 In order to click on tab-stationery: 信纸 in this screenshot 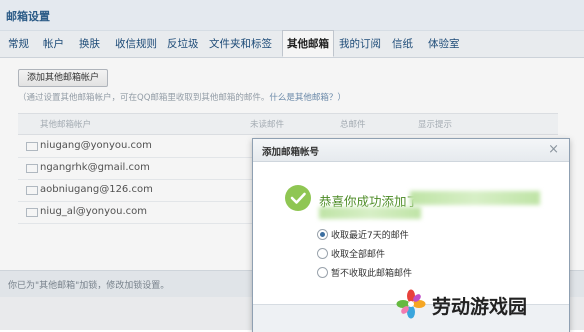, I will do `click(402, 44)`.